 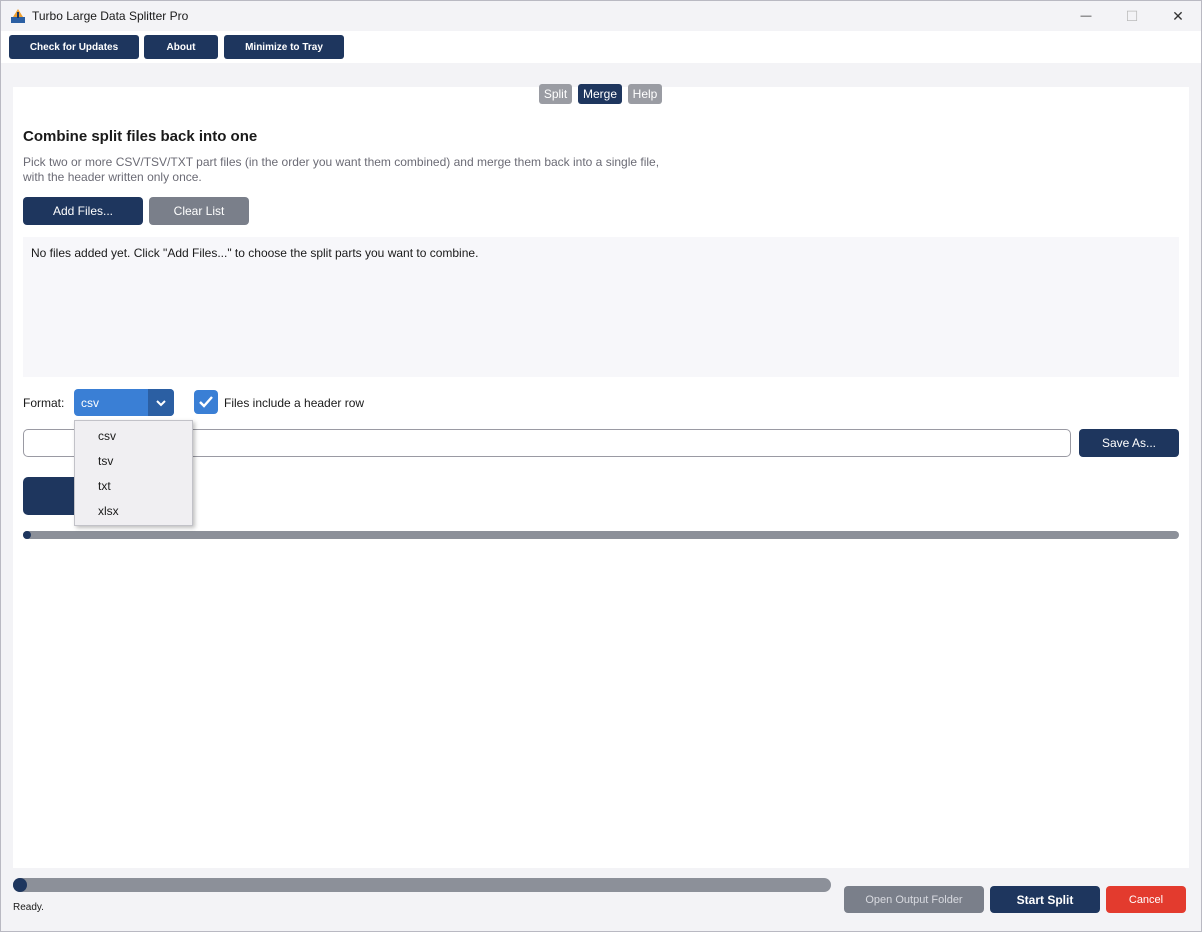 I want to click on open-output-folder-button: Open Output Folder, so click(x=914, y=899).